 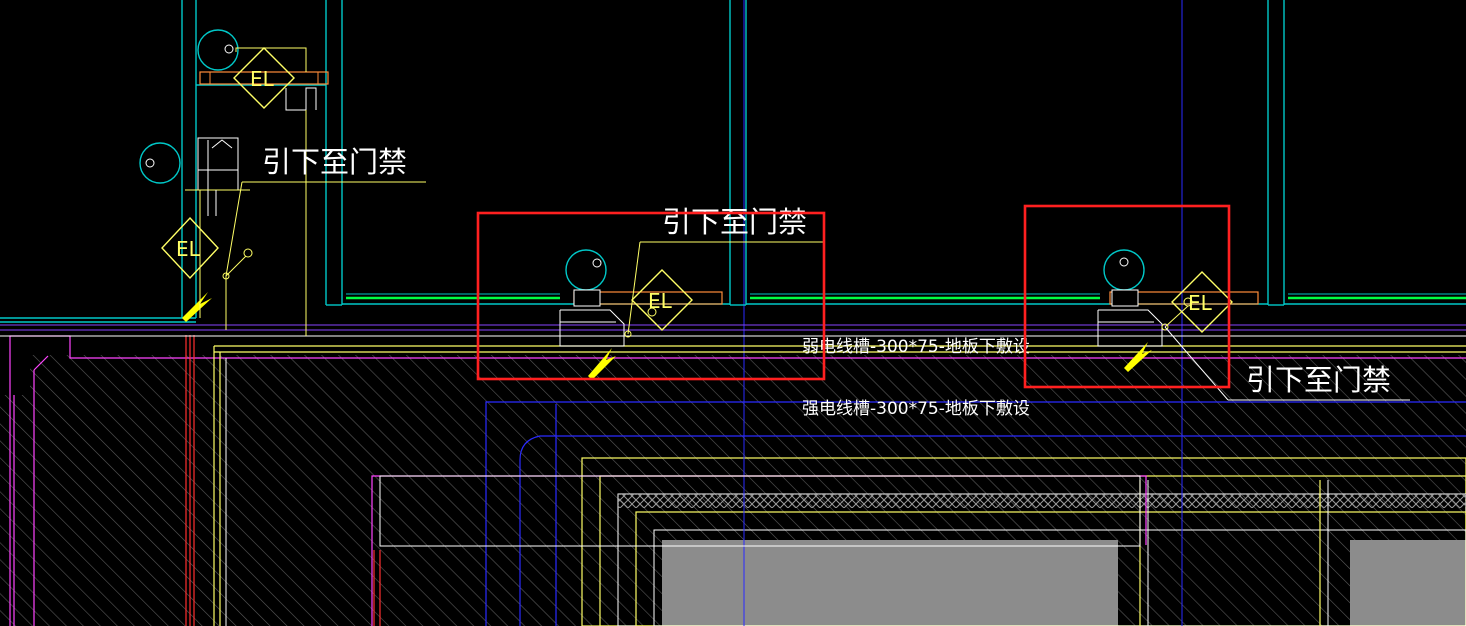 What do you see at coordinates (334, 162) in the screenshot?
I see `lead-down-label-1: 引下至门禁` at bounding box center [334, 162].